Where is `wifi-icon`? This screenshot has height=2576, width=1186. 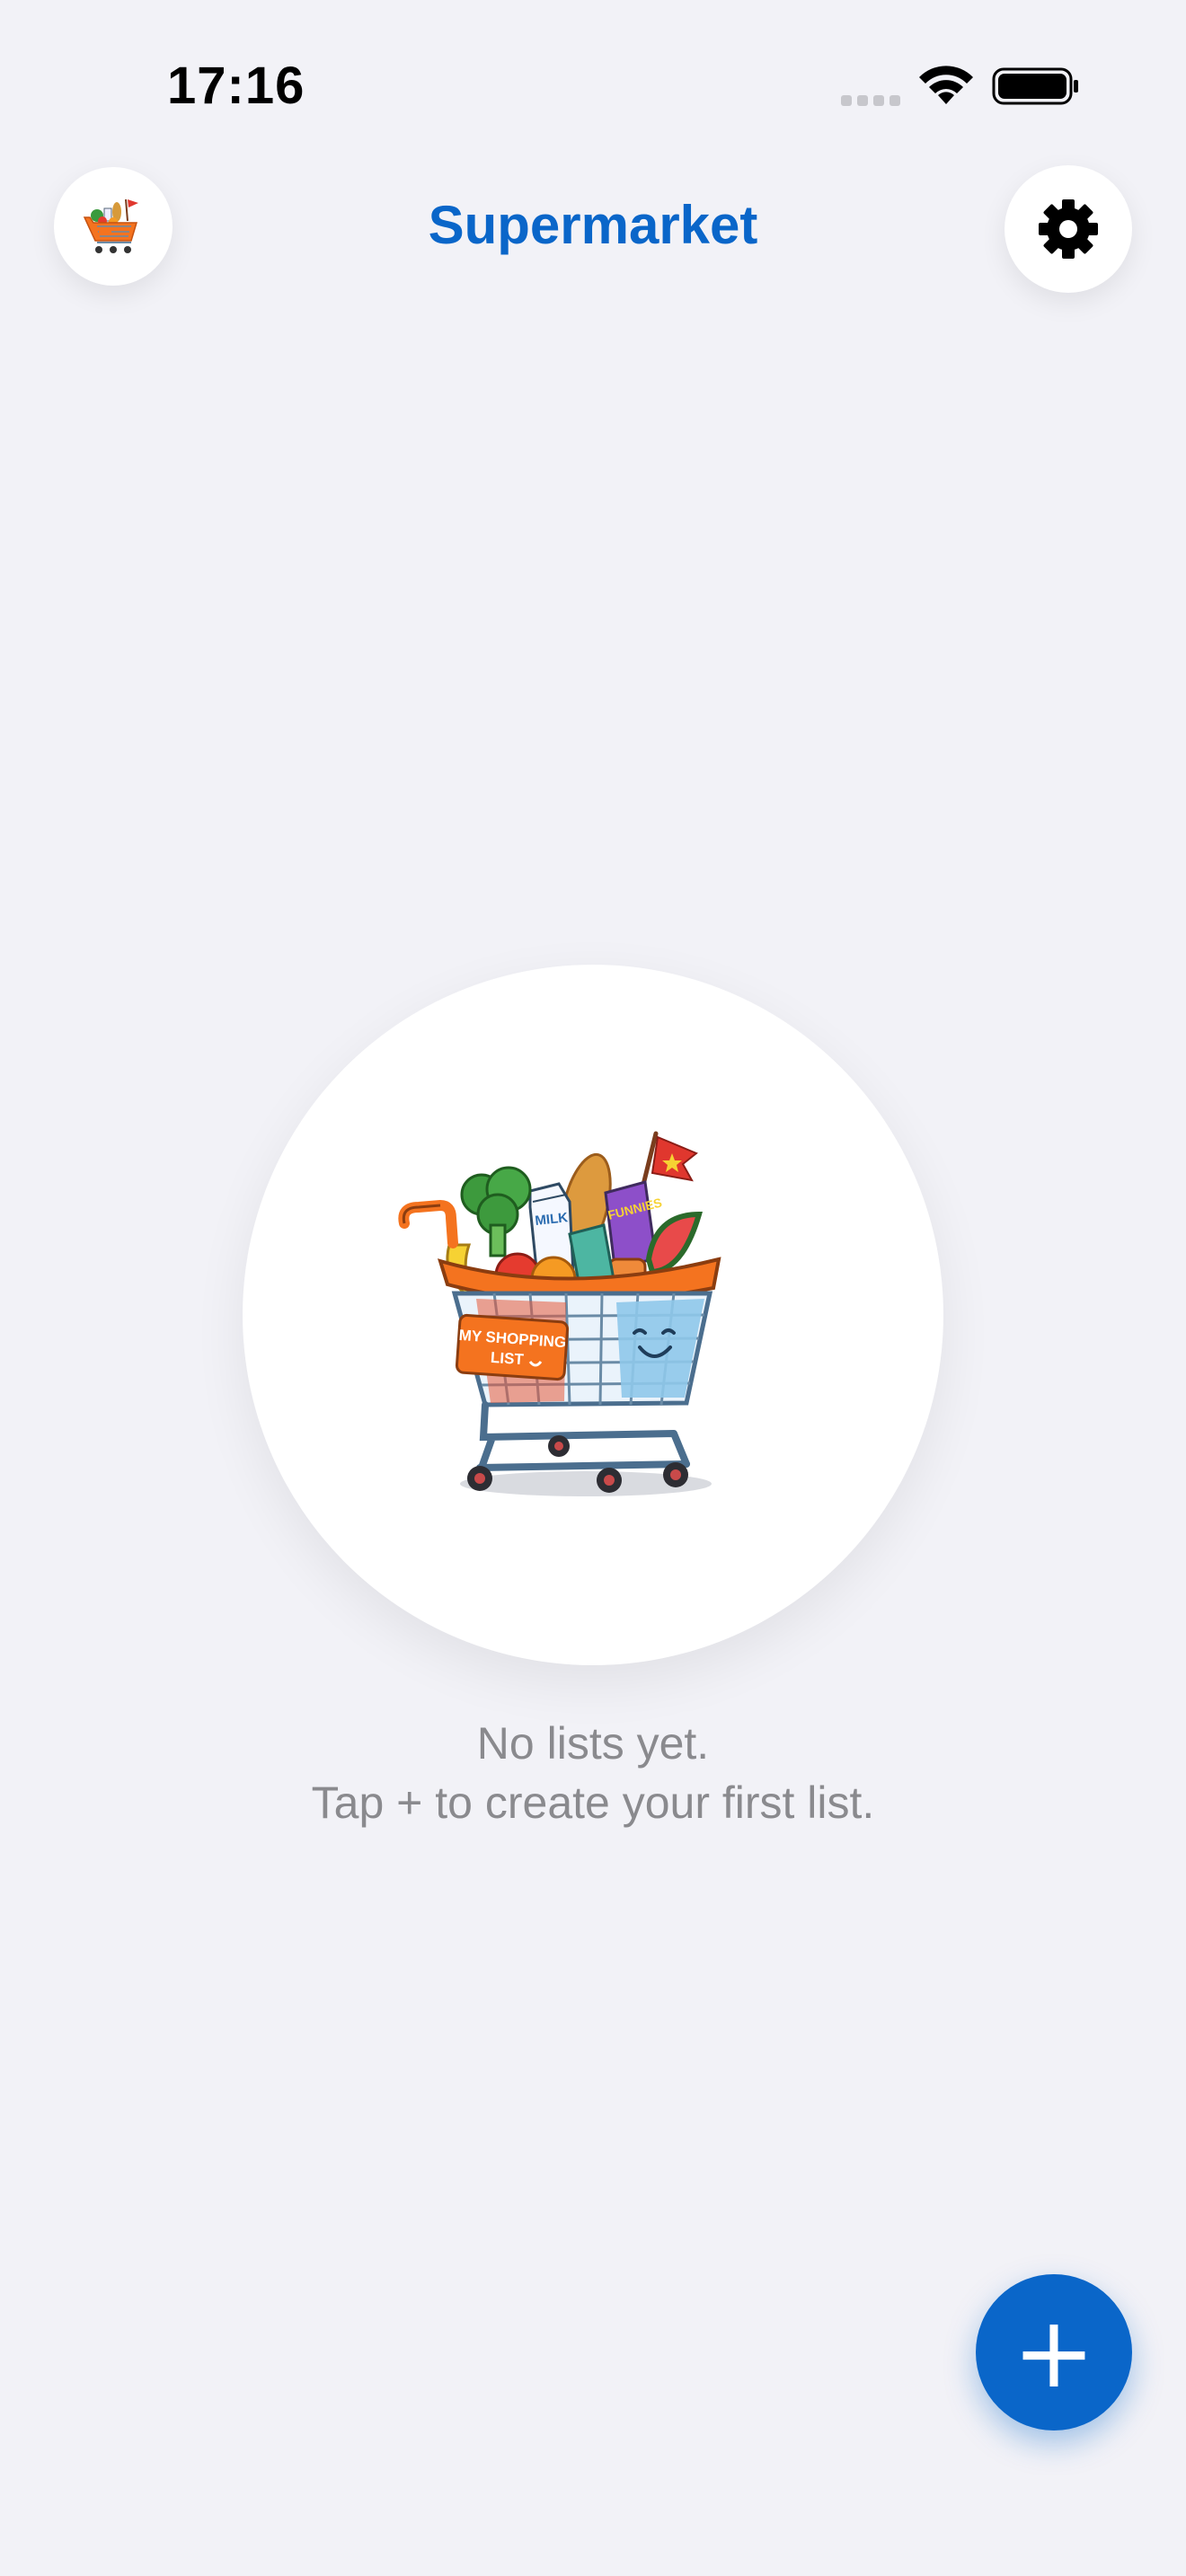
wifi-icon is located at coordinates (946, 85).